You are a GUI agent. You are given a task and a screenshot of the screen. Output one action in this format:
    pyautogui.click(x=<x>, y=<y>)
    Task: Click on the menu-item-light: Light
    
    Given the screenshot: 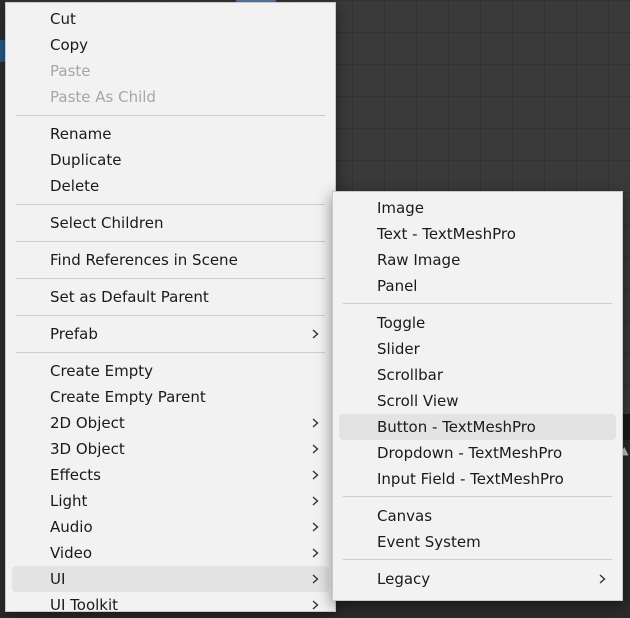 What is the action you would take?
    pyautogui.click(x=170, y=501)
    